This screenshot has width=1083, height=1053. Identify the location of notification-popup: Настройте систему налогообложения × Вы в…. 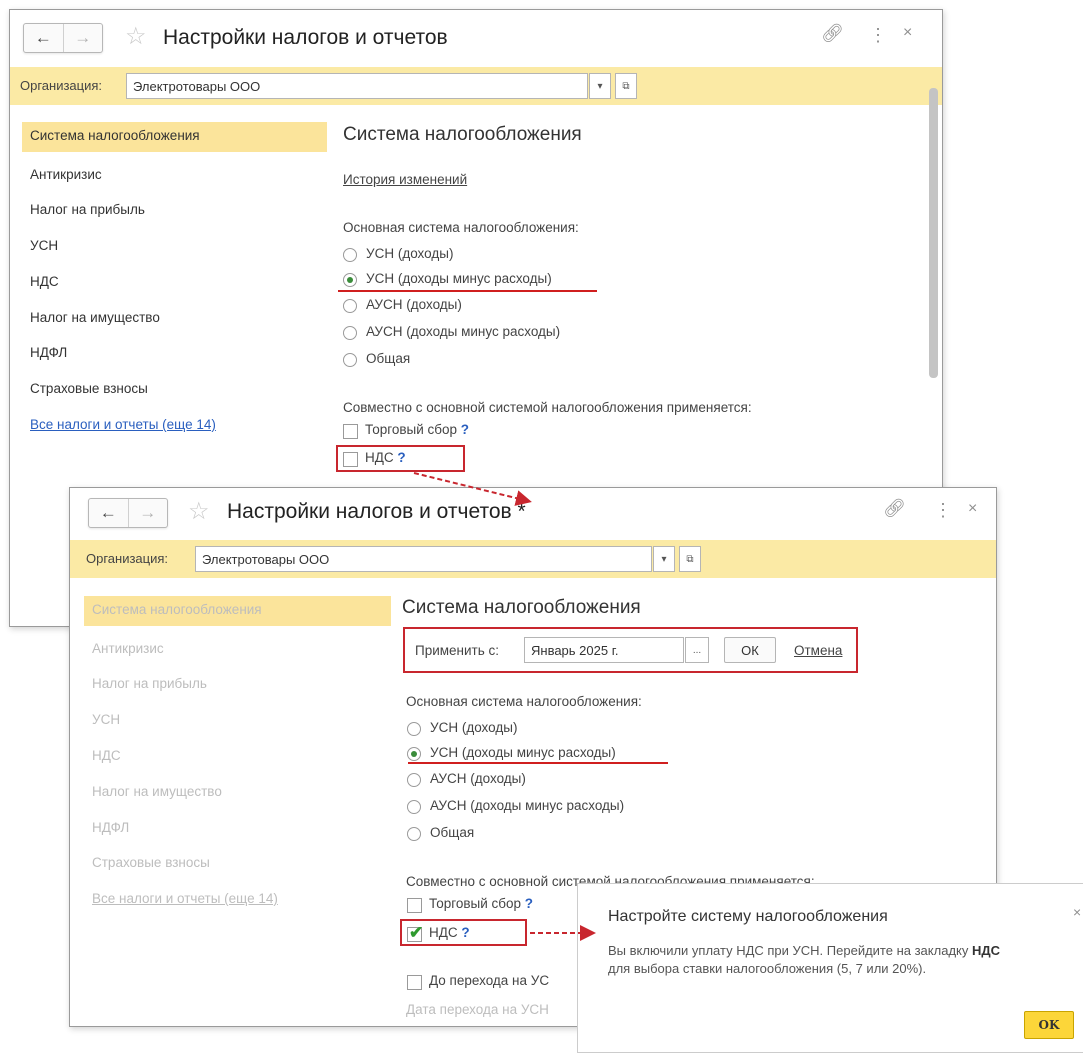
(830, 968).